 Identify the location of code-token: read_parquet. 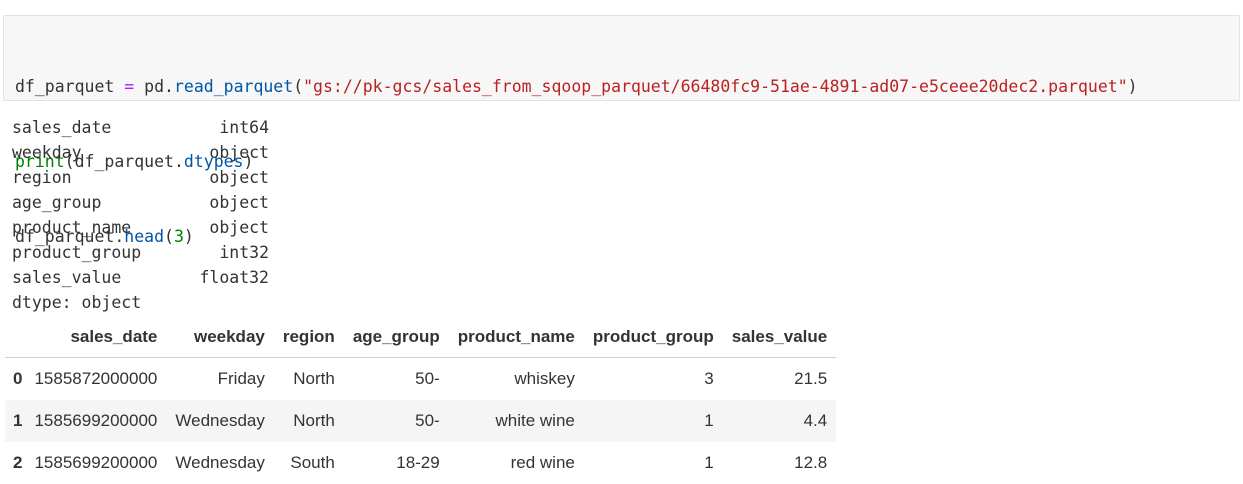
(233, 86).